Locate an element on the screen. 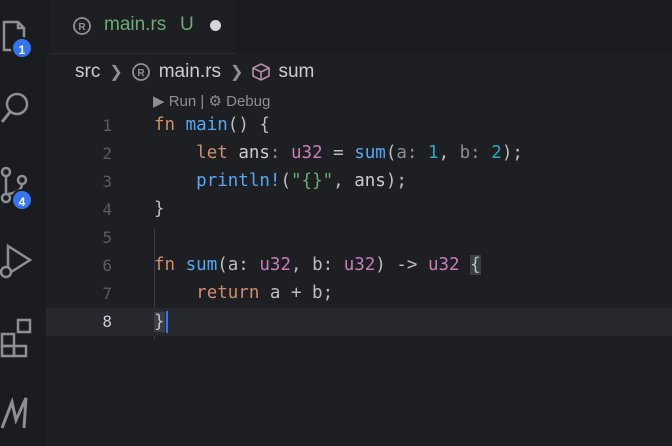 This screenshot has width=672, height=446. text-cursor is located at coordinates (166, 322).